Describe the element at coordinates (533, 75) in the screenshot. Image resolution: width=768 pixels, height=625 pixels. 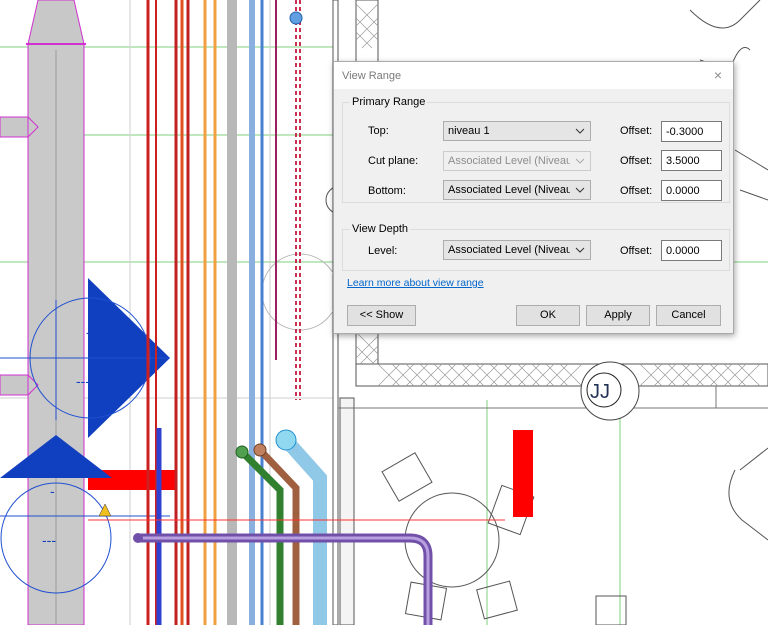
I see `dialog-titlebar: View Range ×` at that location.